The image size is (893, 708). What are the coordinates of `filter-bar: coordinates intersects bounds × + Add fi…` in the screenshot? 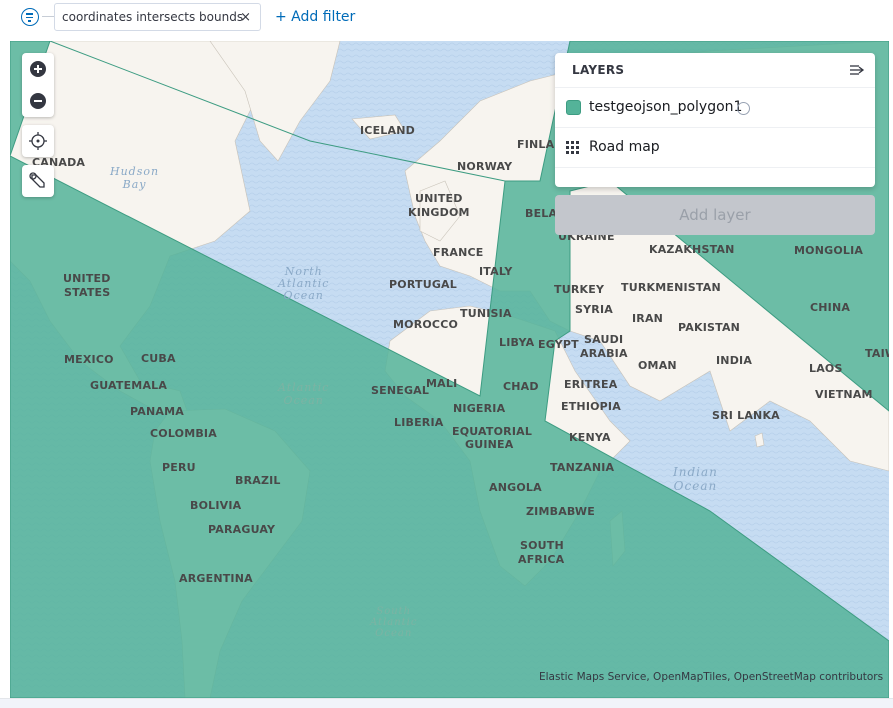 It's located at (446, 20).